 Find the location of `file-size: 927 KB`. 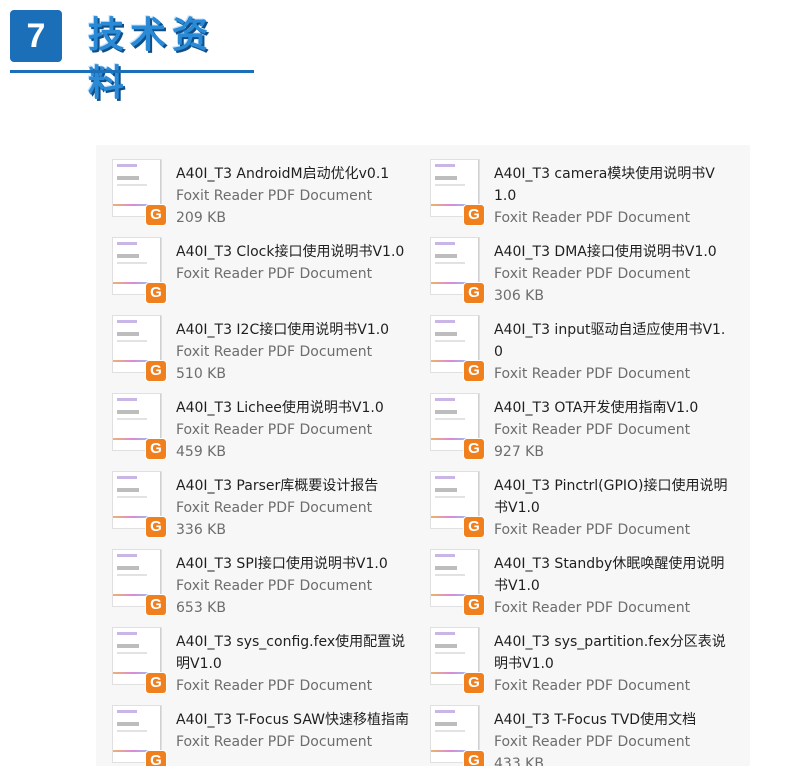

file-size: 927 KB is located at coordinates (519, 452).